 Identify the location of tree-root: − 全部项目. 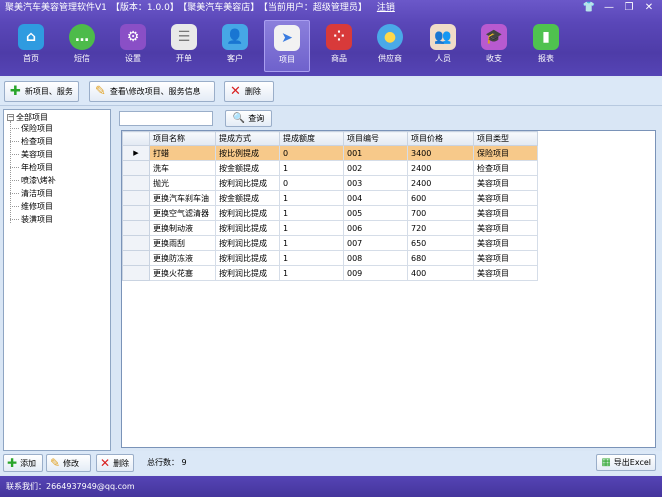
(27, 117).